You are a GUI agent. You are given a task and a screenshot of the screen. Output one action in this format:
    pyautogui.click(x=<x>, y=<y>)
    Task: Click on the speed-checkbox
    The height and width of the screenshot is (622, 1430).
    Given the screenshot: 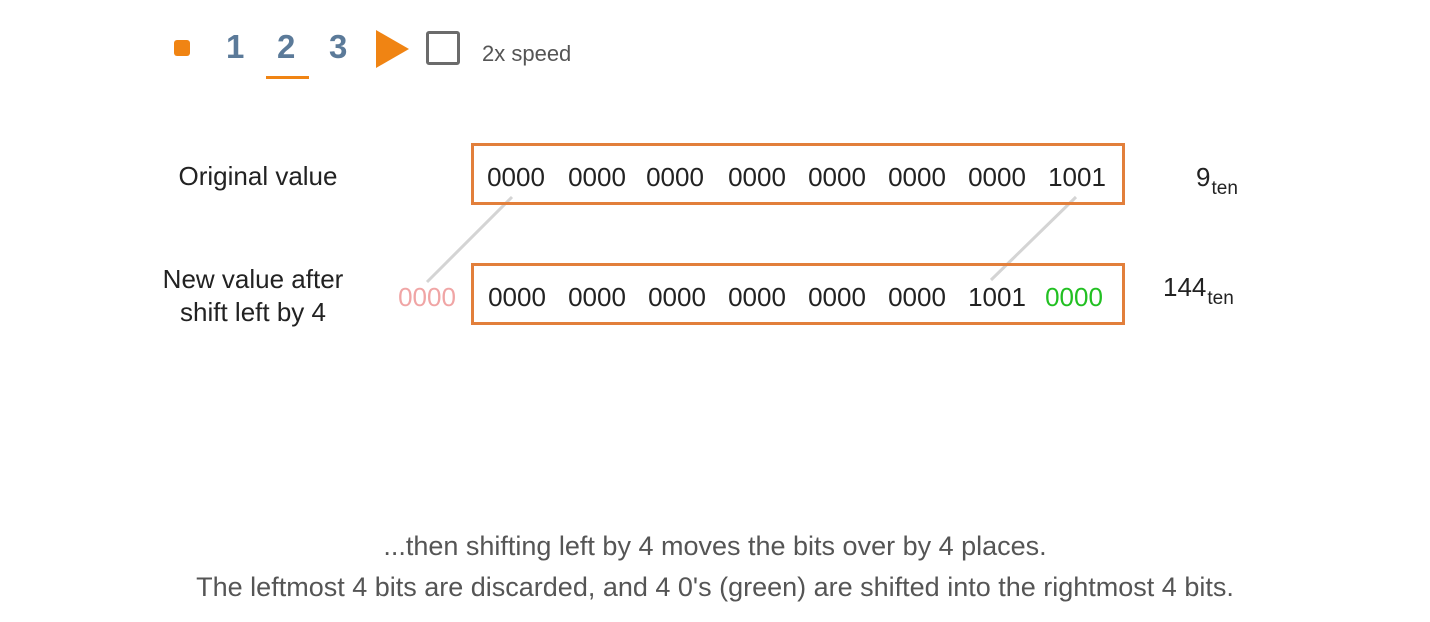 What is the action you would take?
    pyautogui.click(x=443, y=48)
    